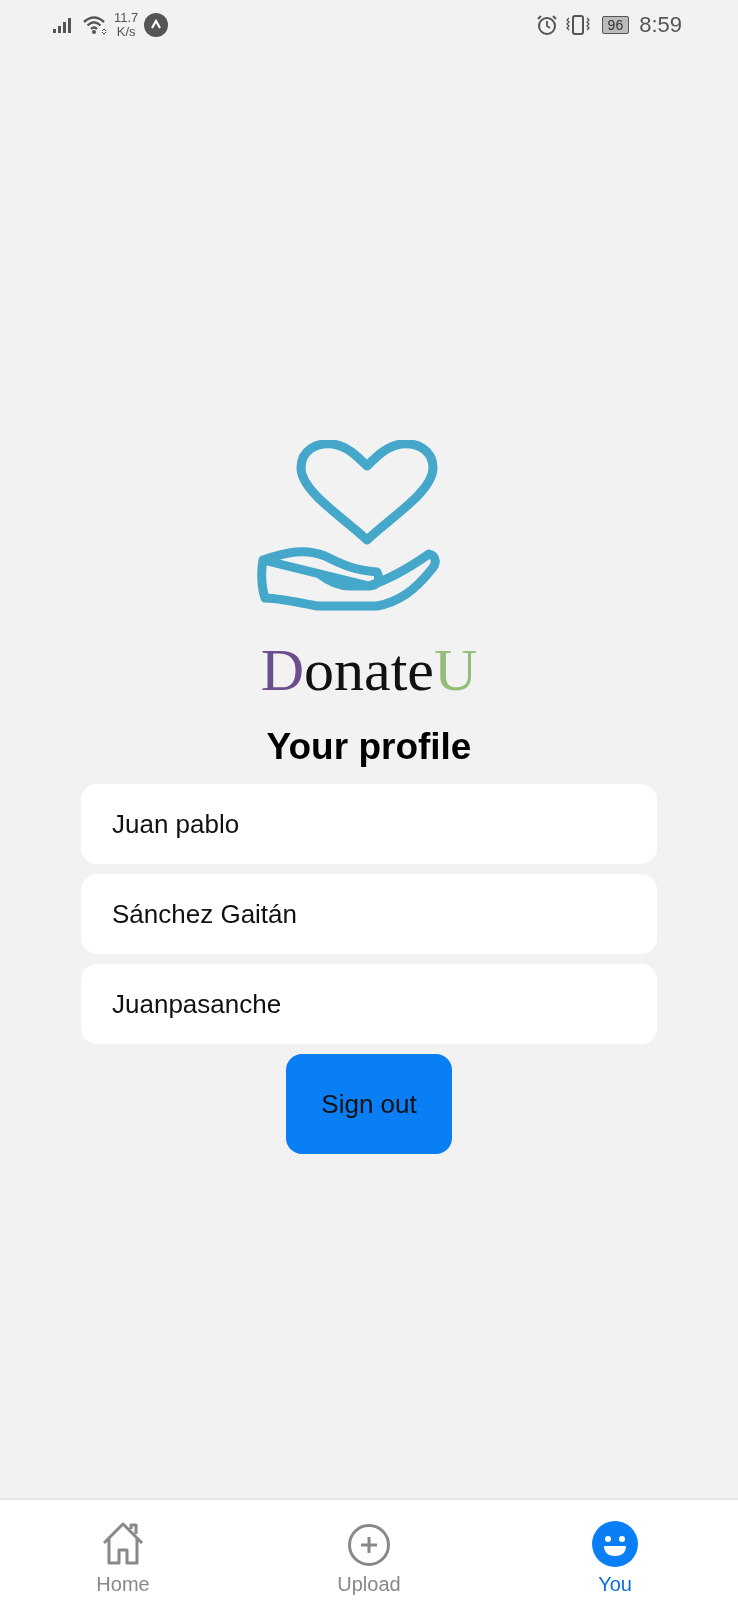 The width and height of the screenshot is (738, 1600). What do you see at coordinates (95, 25) in the screenshot?
I see `wifi-icon` at bounding box center [95, 25].